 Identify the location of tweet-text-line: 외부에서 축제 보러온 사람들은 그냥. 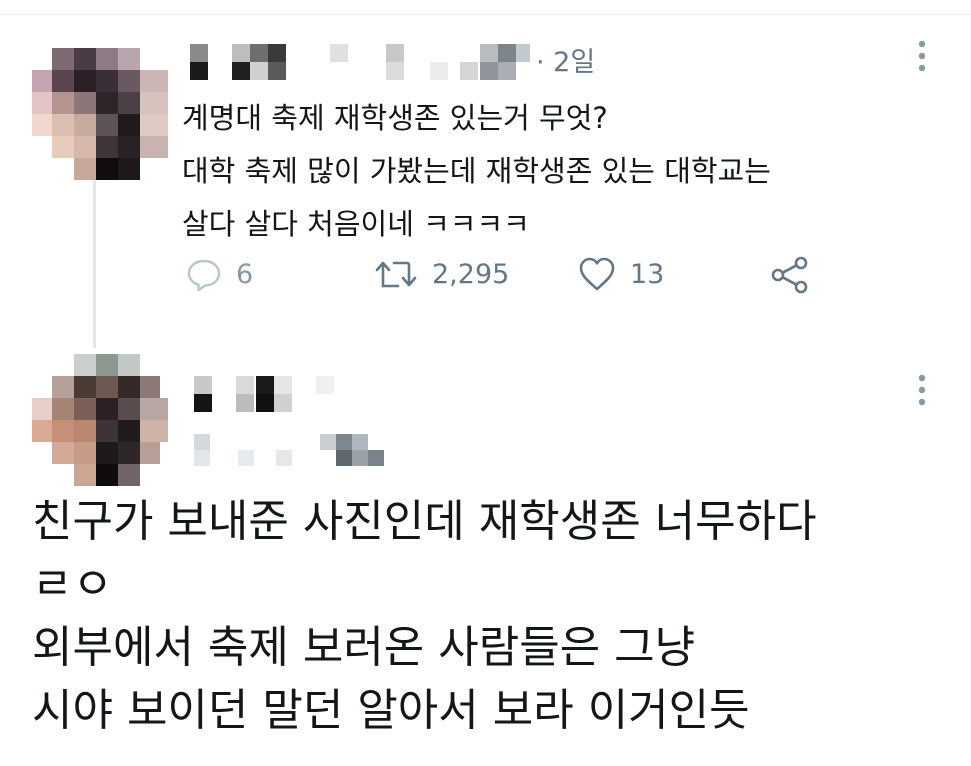
(364, 647).